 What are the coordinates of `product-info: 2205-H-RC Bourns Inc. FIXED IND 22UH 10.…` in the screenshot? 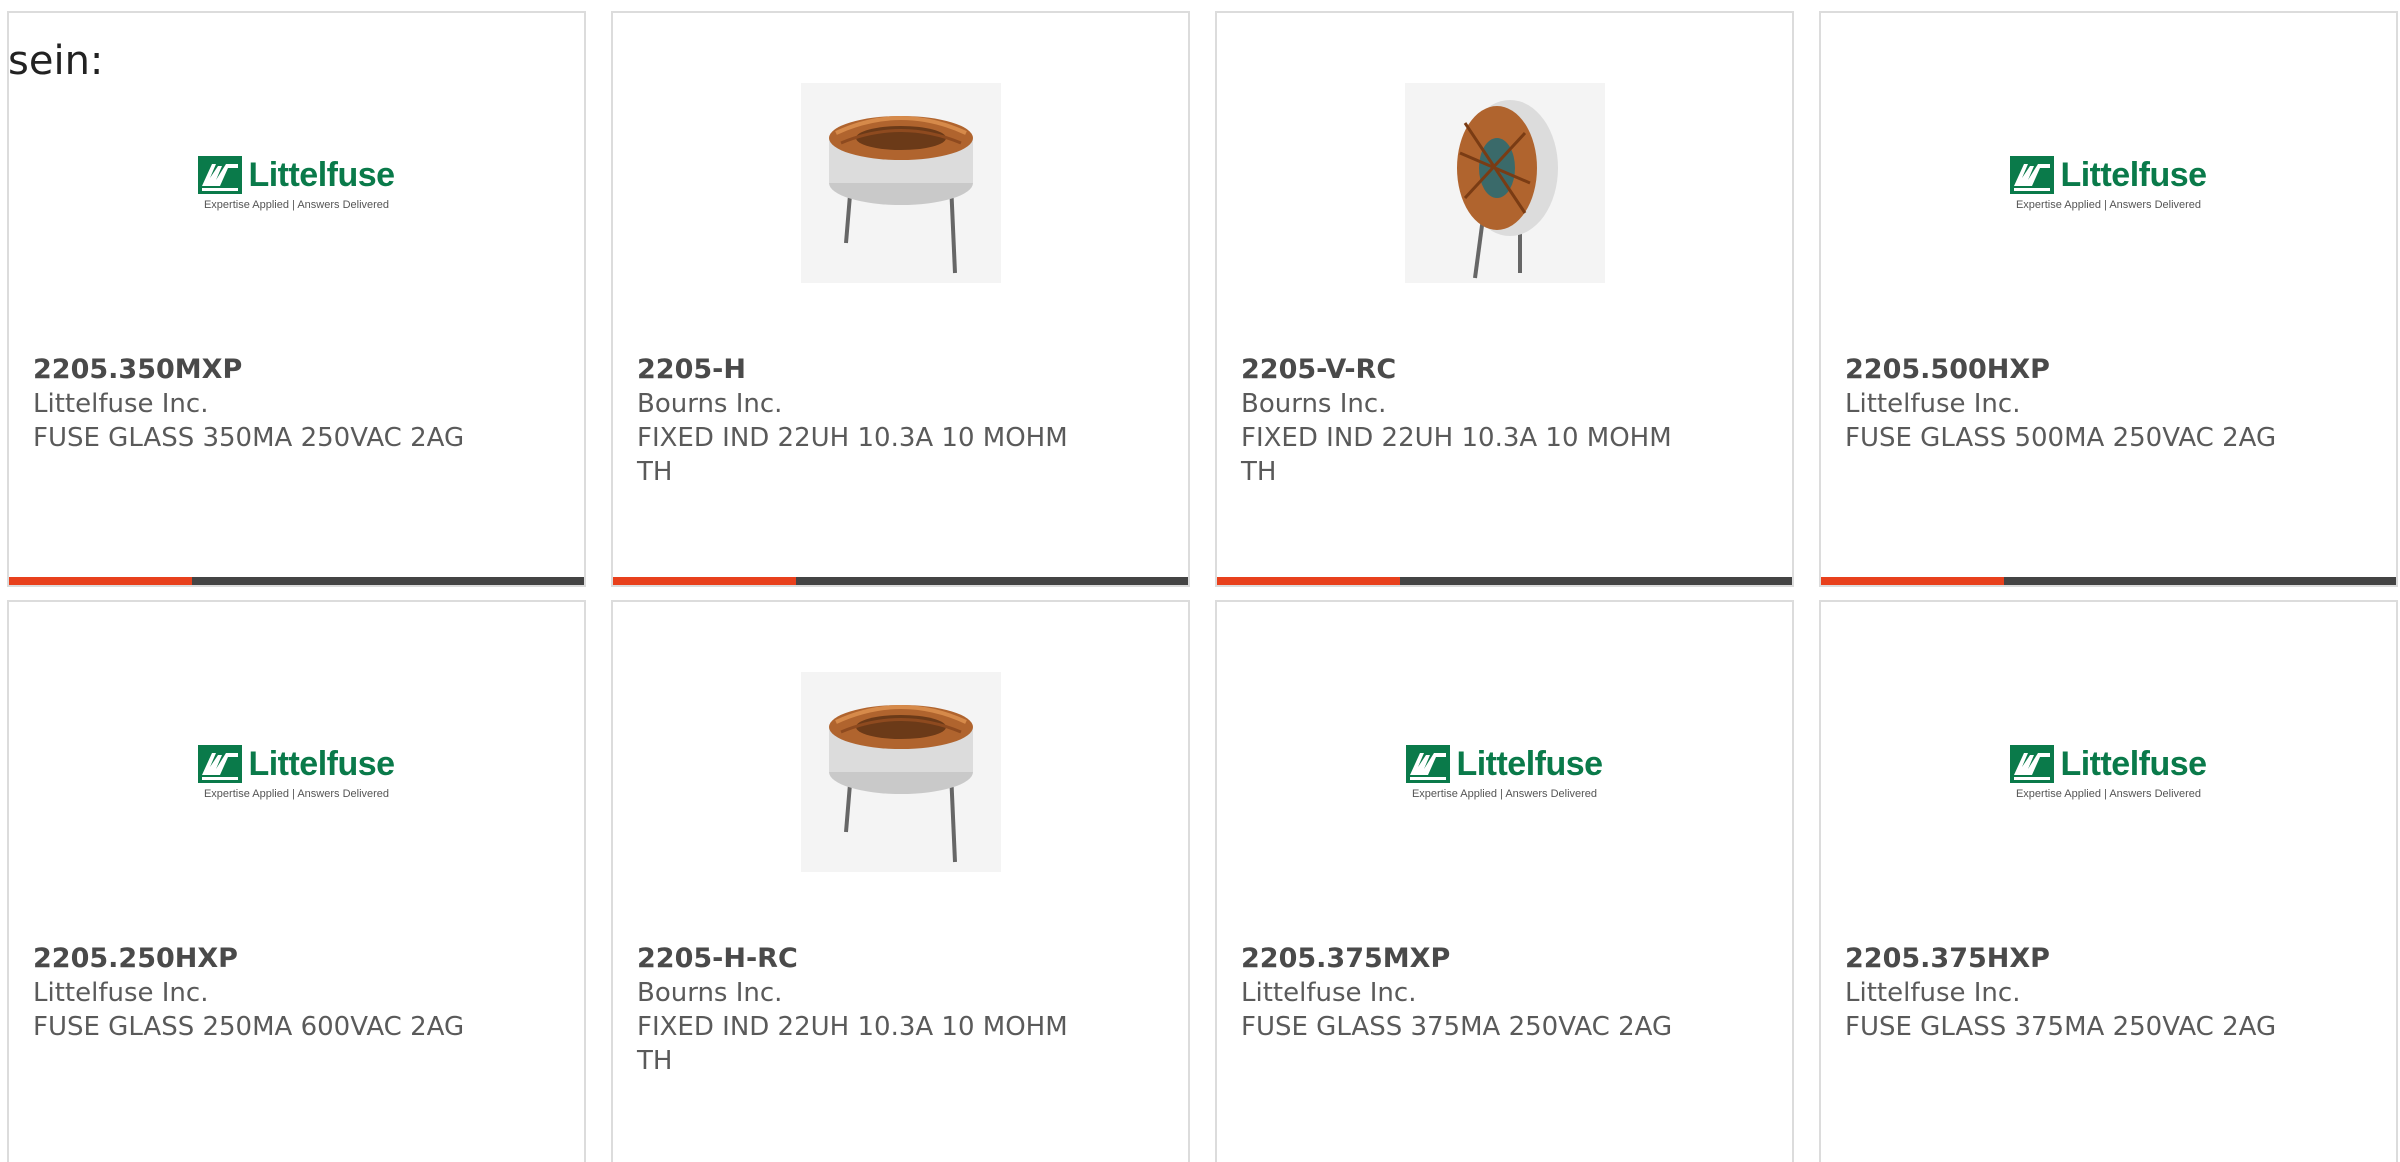 It's located at (857, 1010).